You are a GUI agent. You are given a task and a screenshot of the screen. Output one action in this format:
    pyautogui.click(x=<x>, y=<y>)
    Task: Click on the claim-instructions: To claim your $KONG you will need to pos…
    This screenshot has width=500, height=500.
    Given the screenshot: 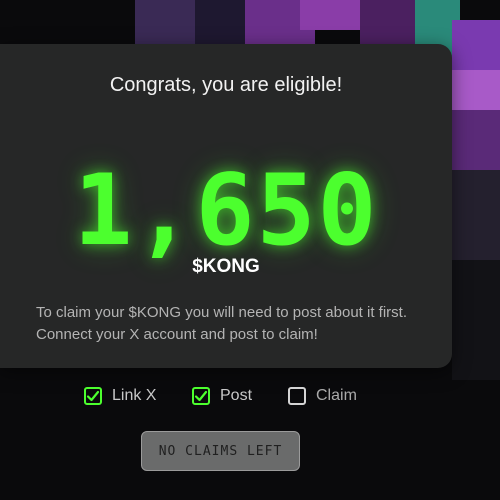 What is the action you would take?
    pyautogui.click(x=221, y=323)
    